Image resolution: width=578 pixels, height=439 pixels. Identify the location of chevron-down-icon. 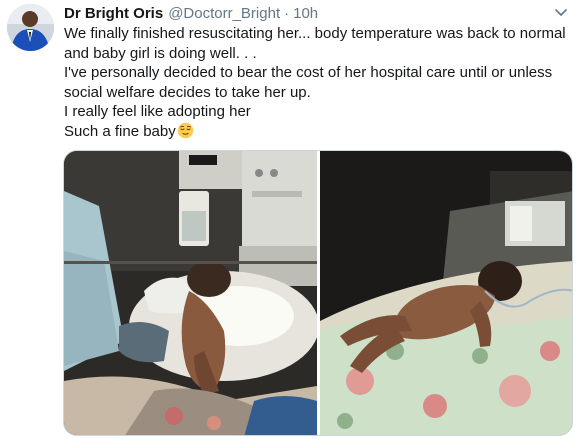
(561, 12).